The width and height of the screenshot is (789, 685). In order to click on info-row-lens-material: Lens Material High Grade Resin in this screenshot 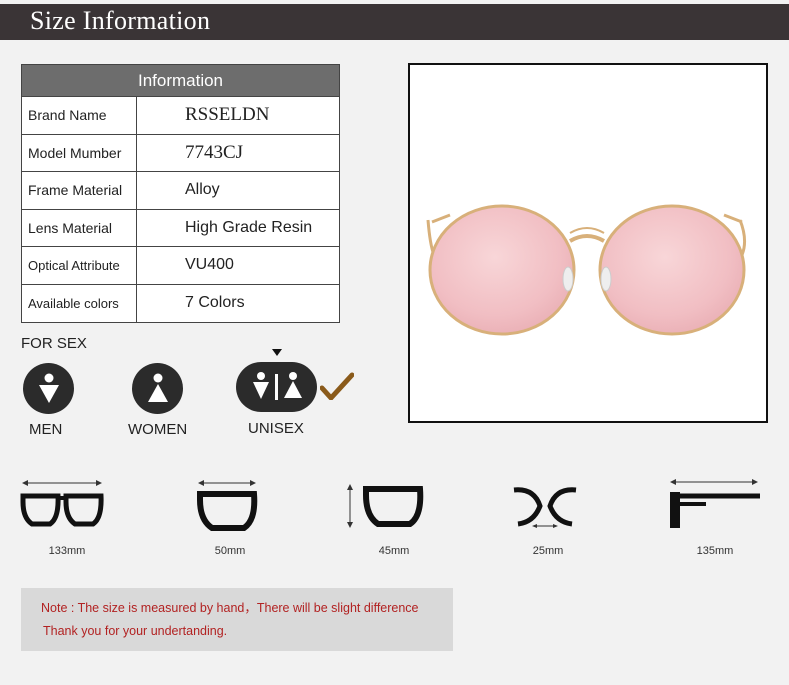, I will do `click(180, 228)`.